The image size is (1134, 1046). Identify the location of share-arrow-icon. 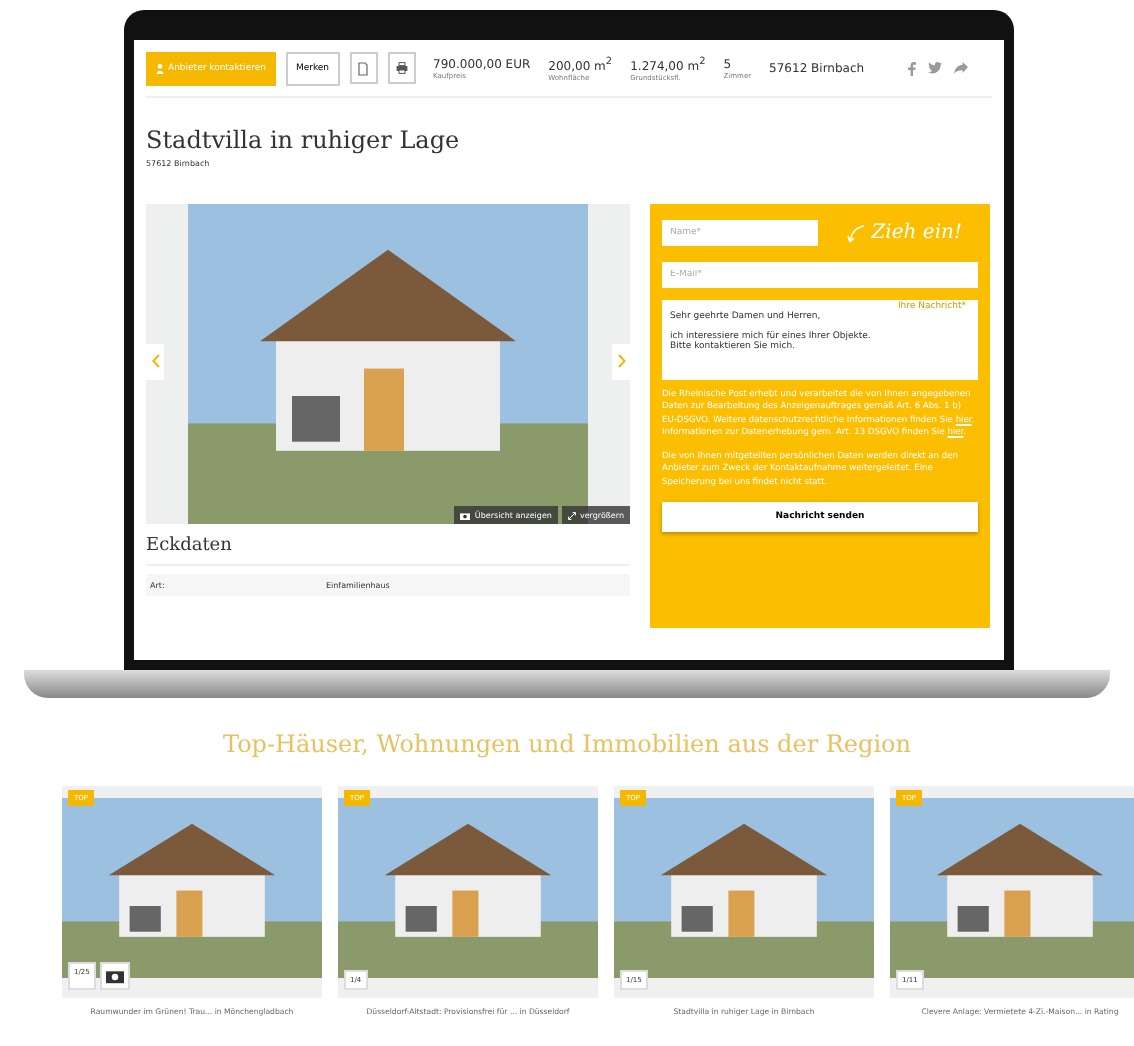
(961, 67).